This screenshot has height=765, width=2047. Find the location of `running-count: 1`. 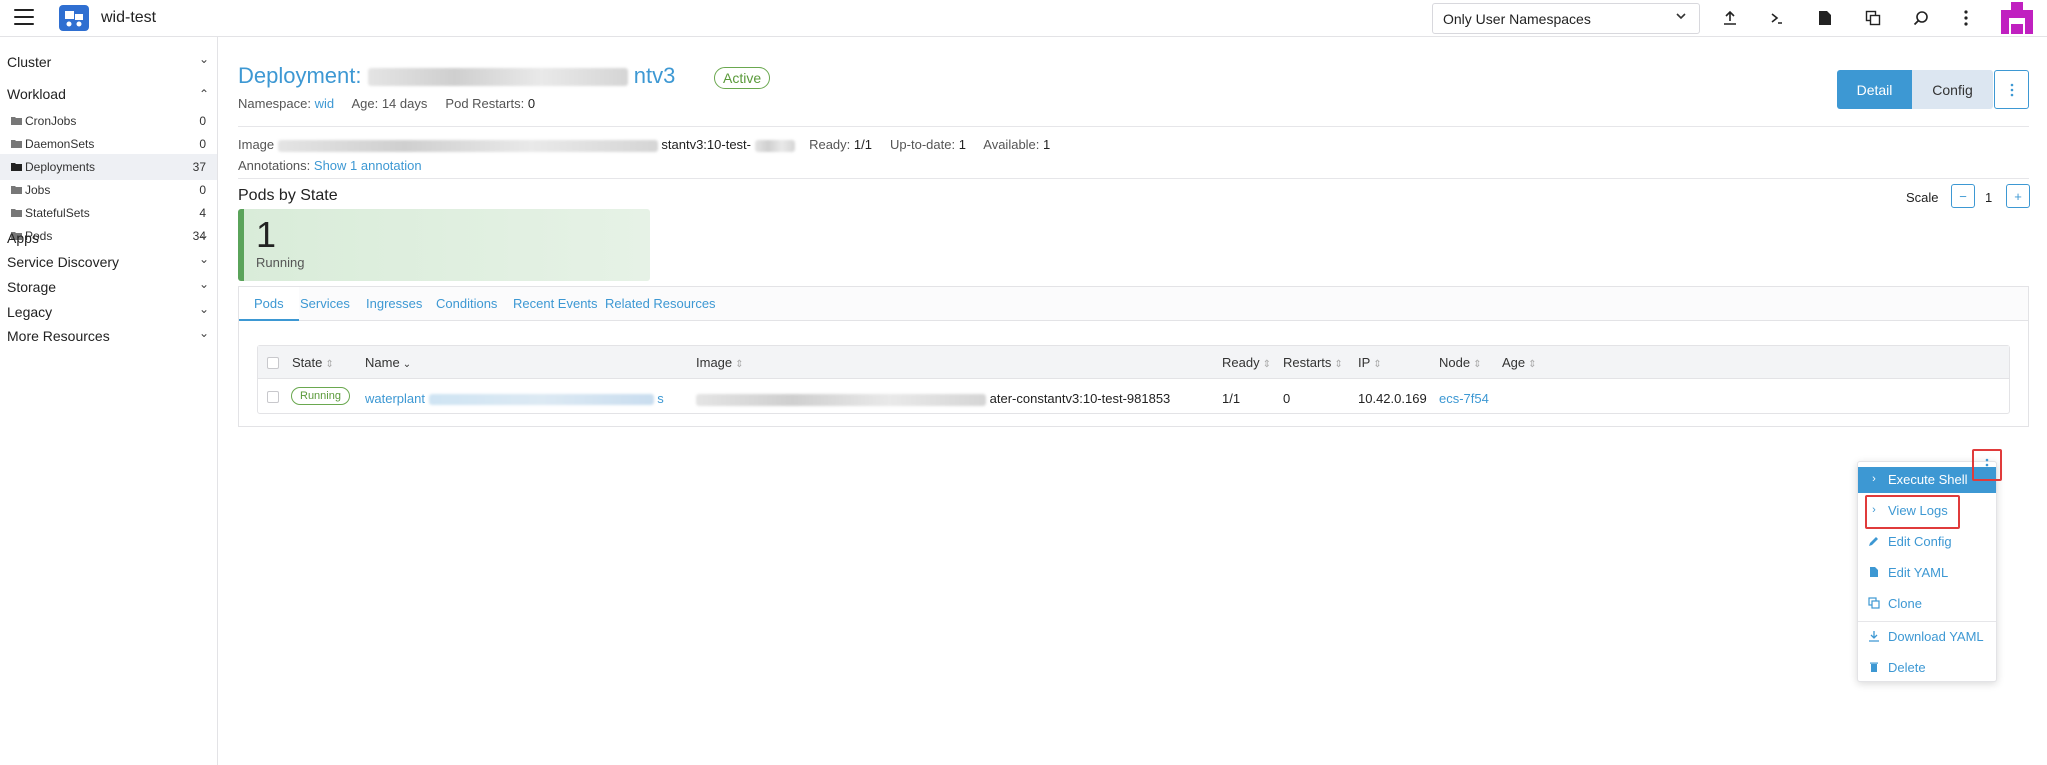

running-count: 1 is located at coordinates (266, 234).